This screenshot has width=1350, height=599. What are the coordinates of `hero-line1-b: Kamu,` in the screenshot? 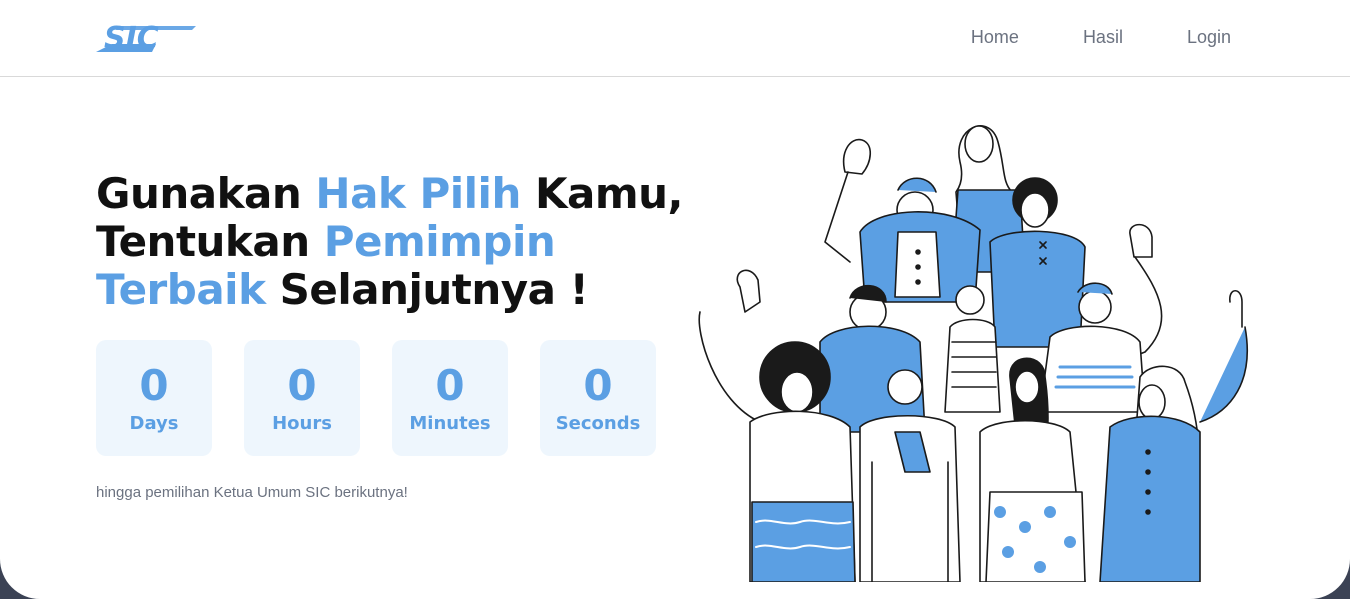 It's located at (602, 193).